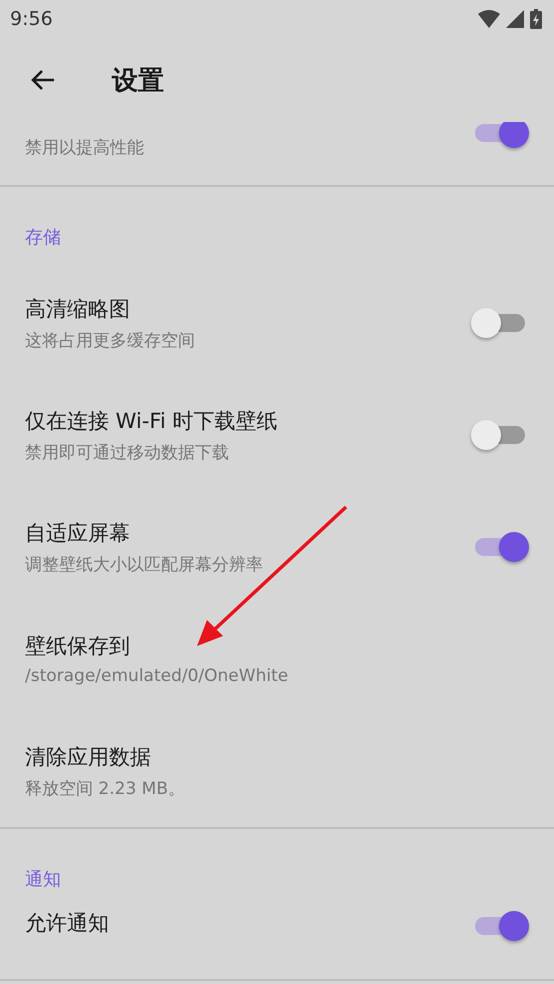 This screenshot has height=984, width=554. Describe the element at coordinates (156, 646) in the screenshot. I see `setting-title: 壁纸保存到` at that location.